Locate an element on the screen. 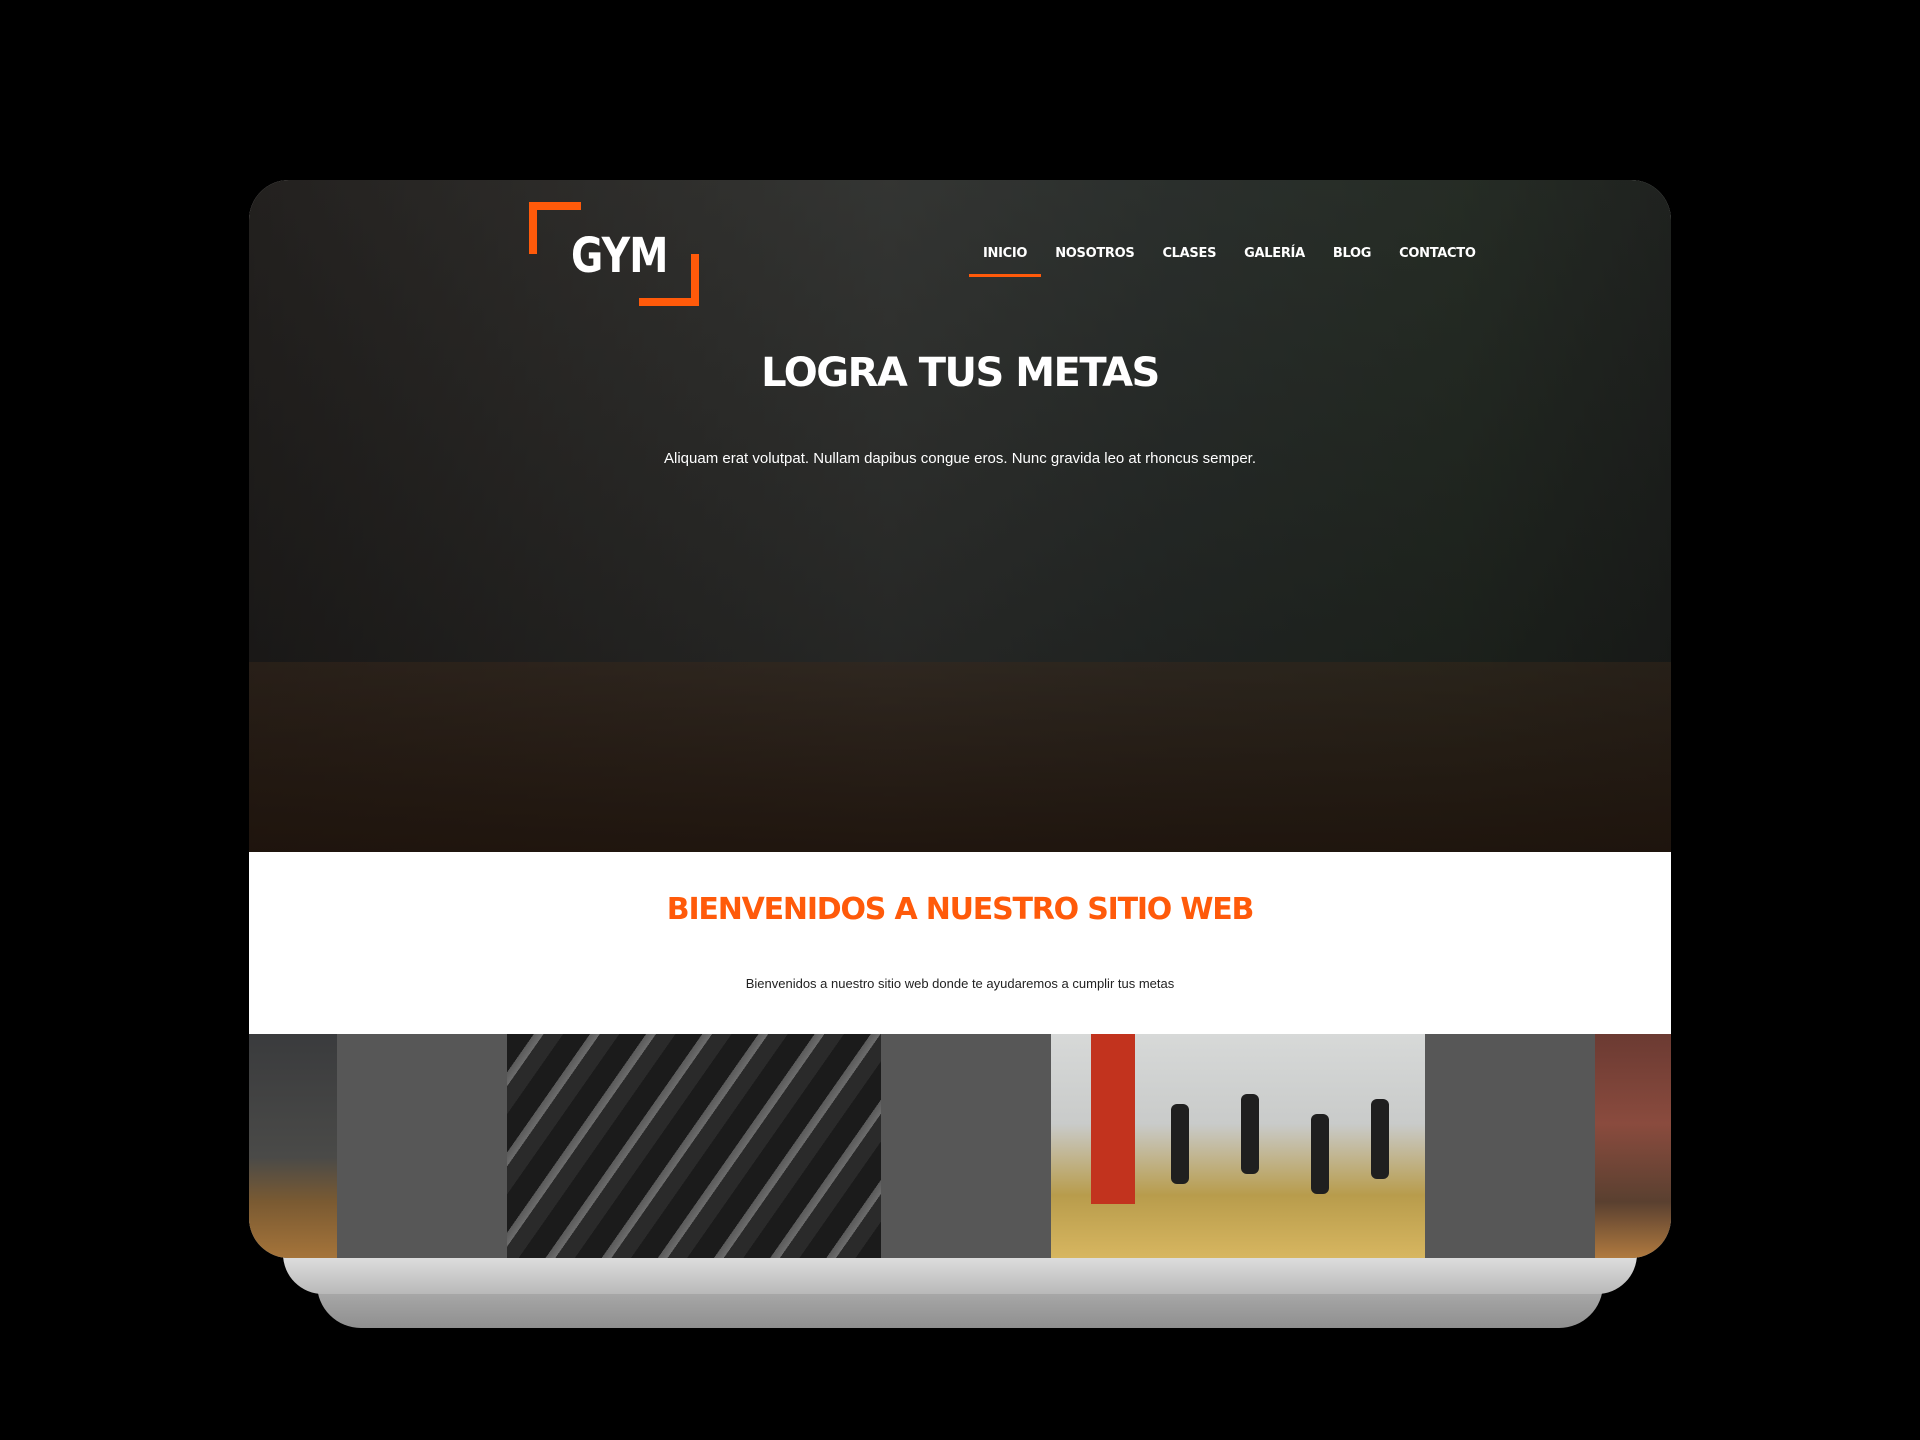 The width and height of the screenshot is (1920, 1440). gallery-strip is located at coordinates (960, 1146).